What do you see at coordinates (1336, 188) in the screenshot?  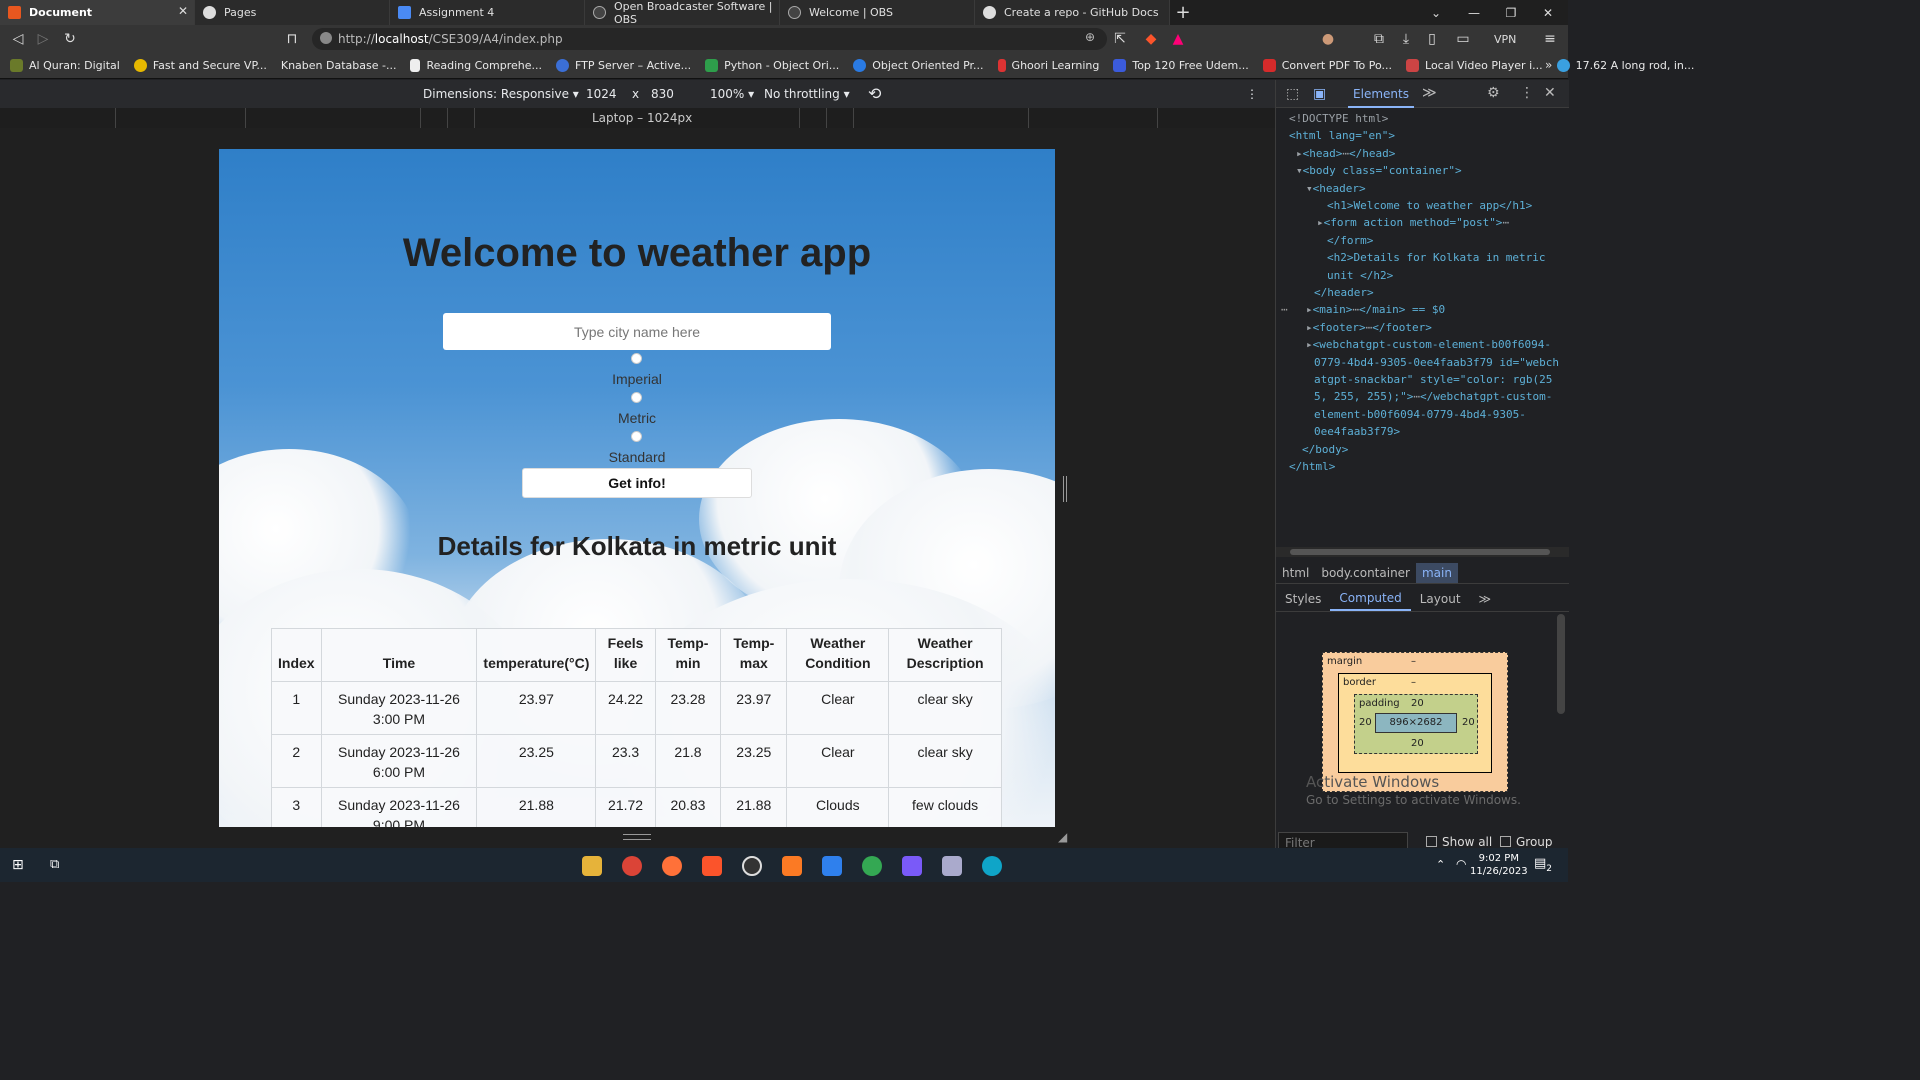 I see `dom-header: ▾<header>` at bounding box center [1336, 188].